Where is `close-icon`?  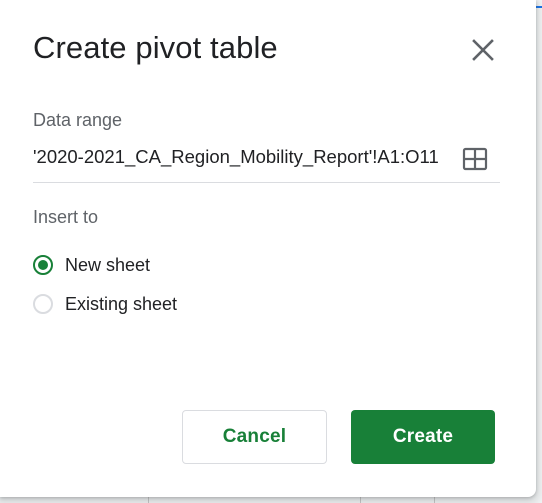 close-icon is located at coordinates (483, 50).